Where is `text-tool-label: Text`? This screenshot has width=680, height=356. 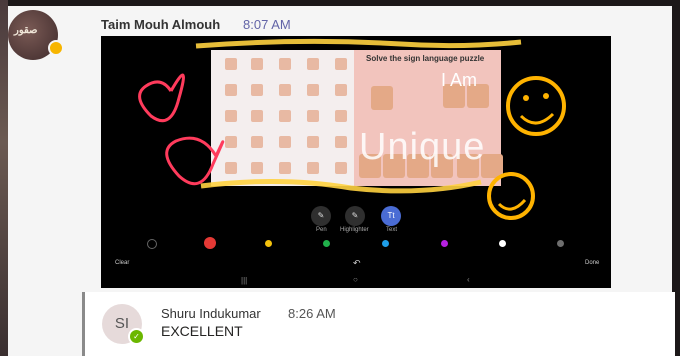
text-tool-label: Text is located at coordinates (392, 230).